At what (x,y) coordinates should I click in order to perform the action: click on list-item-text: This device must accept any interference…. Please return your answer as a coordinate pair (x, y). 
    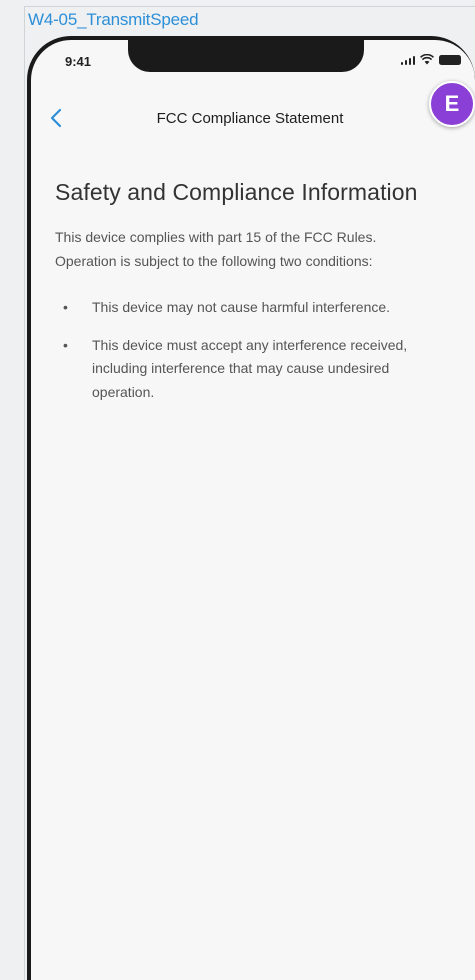
    Looking at the image, I should click on (250, 368).